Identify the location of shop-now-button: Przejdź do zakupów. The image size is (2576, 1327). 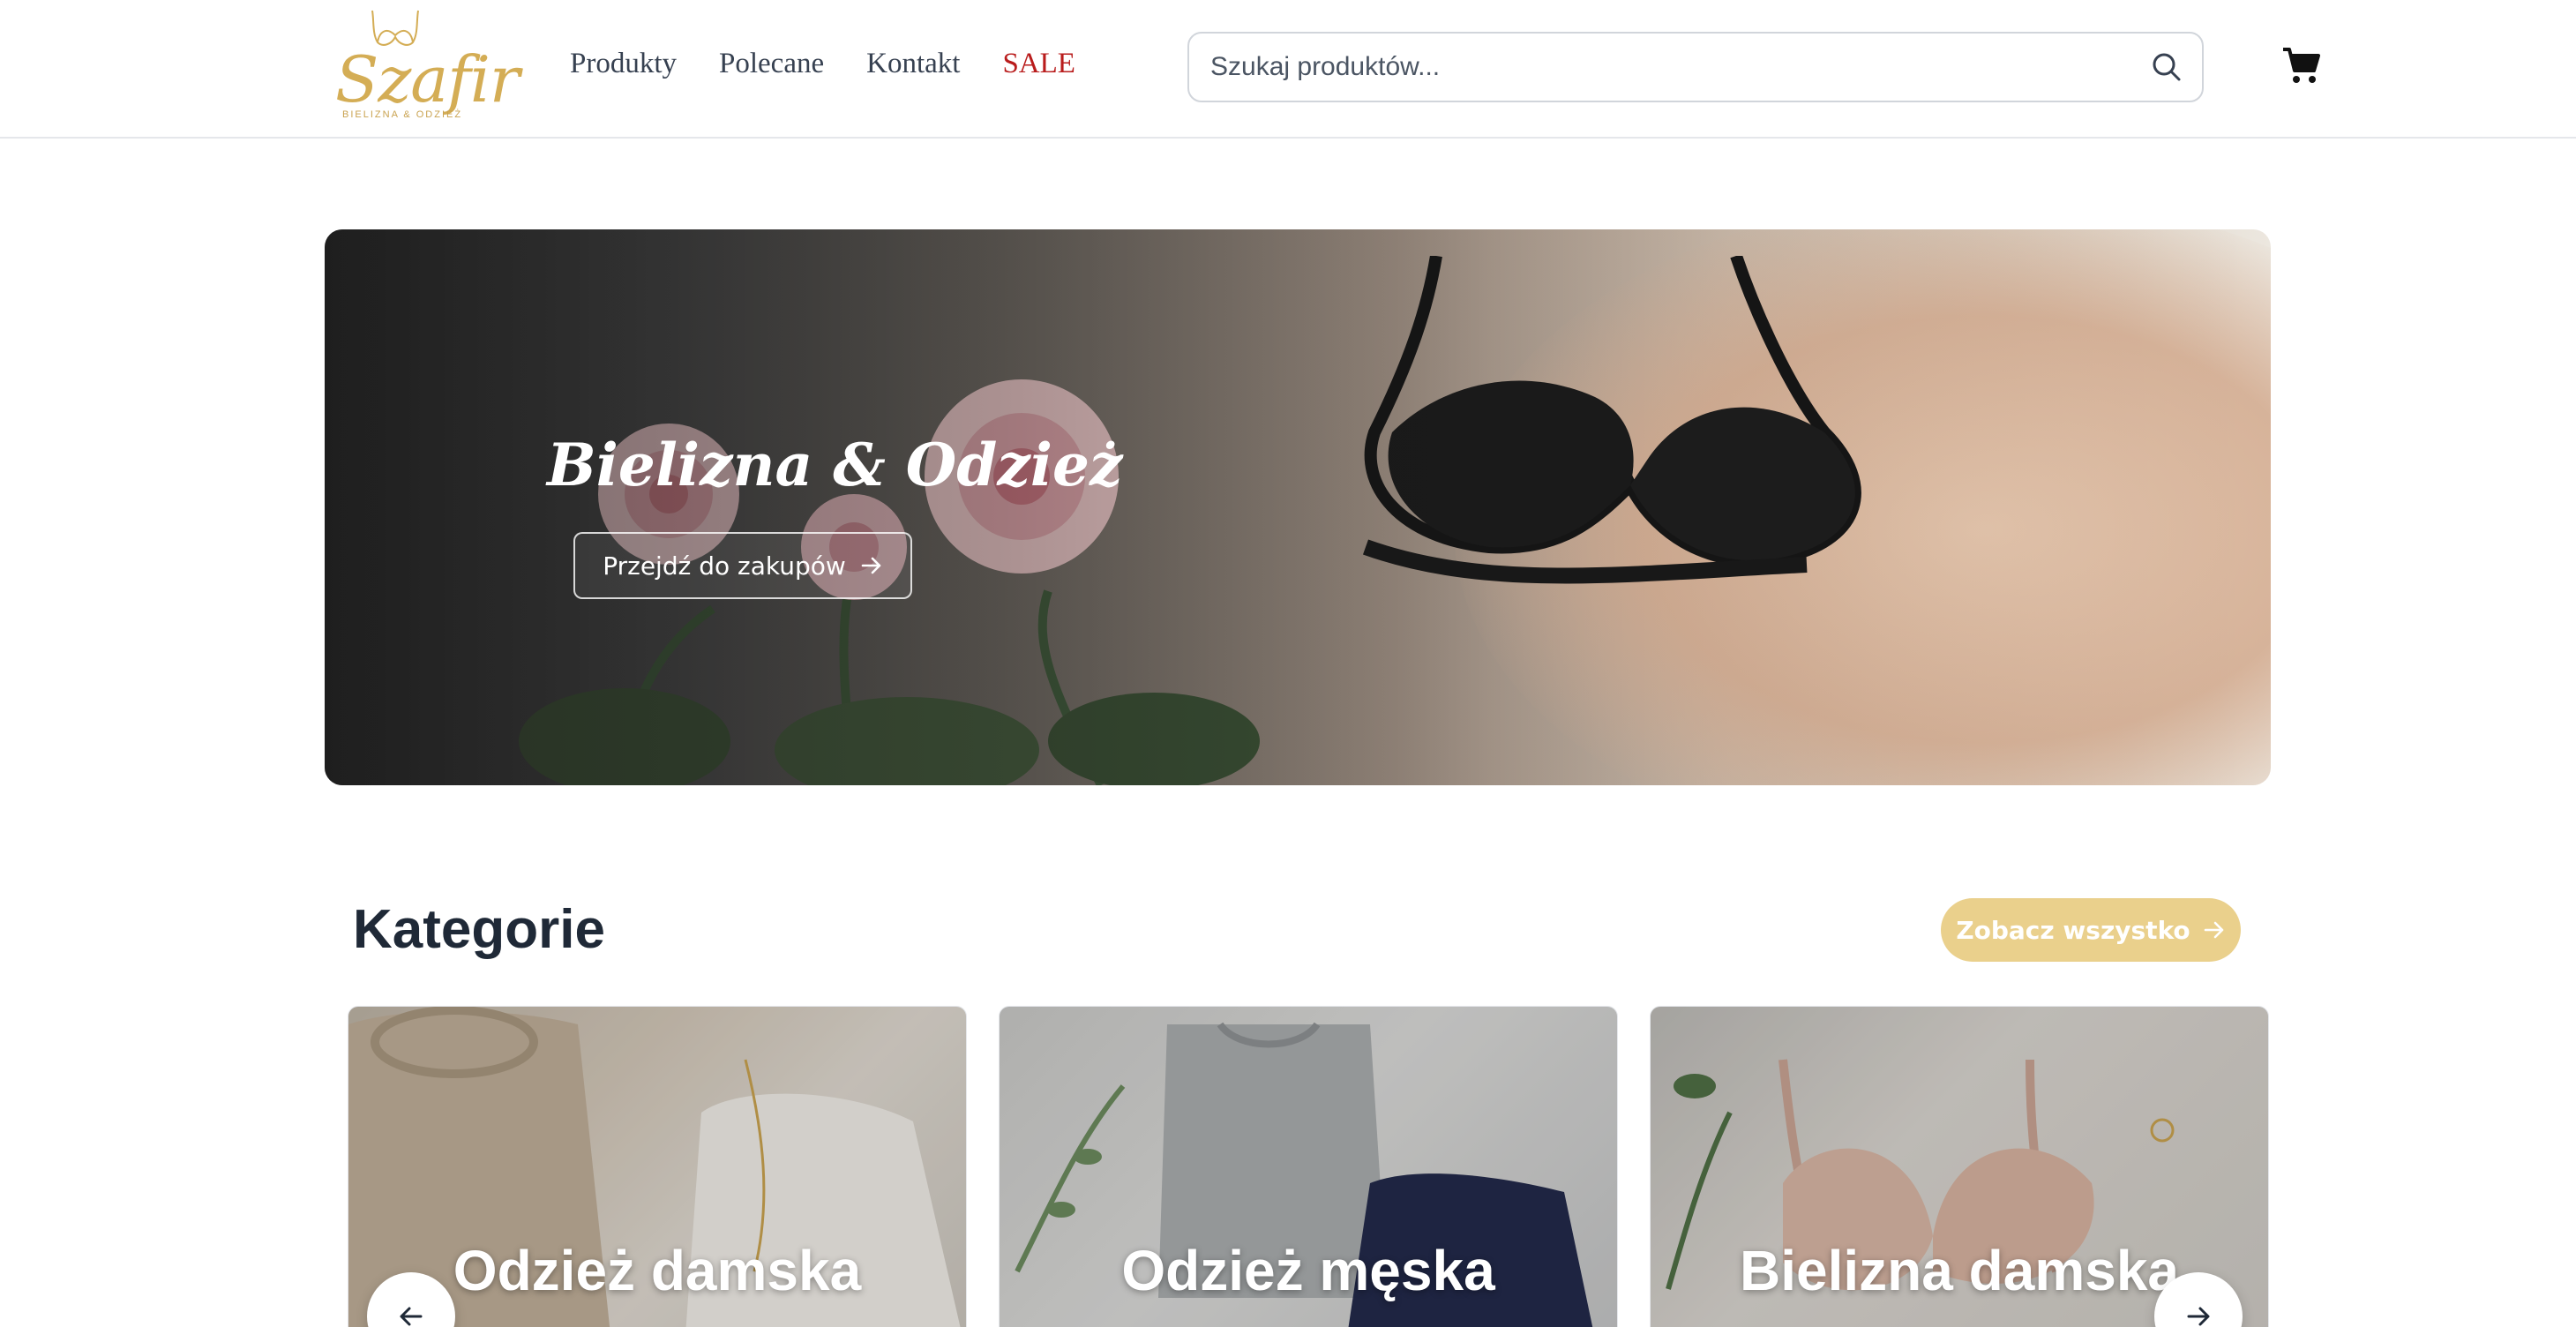
(743, 566).